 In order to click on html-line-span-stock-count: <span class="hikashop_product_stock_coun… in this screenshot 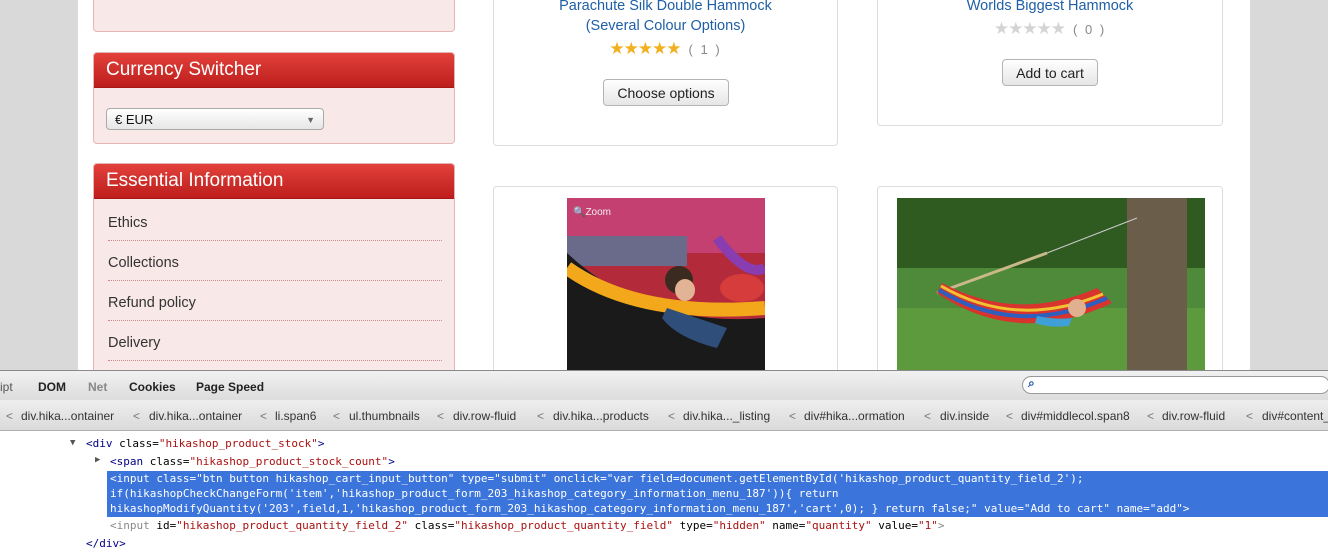, I will do `click(252, 462)`.